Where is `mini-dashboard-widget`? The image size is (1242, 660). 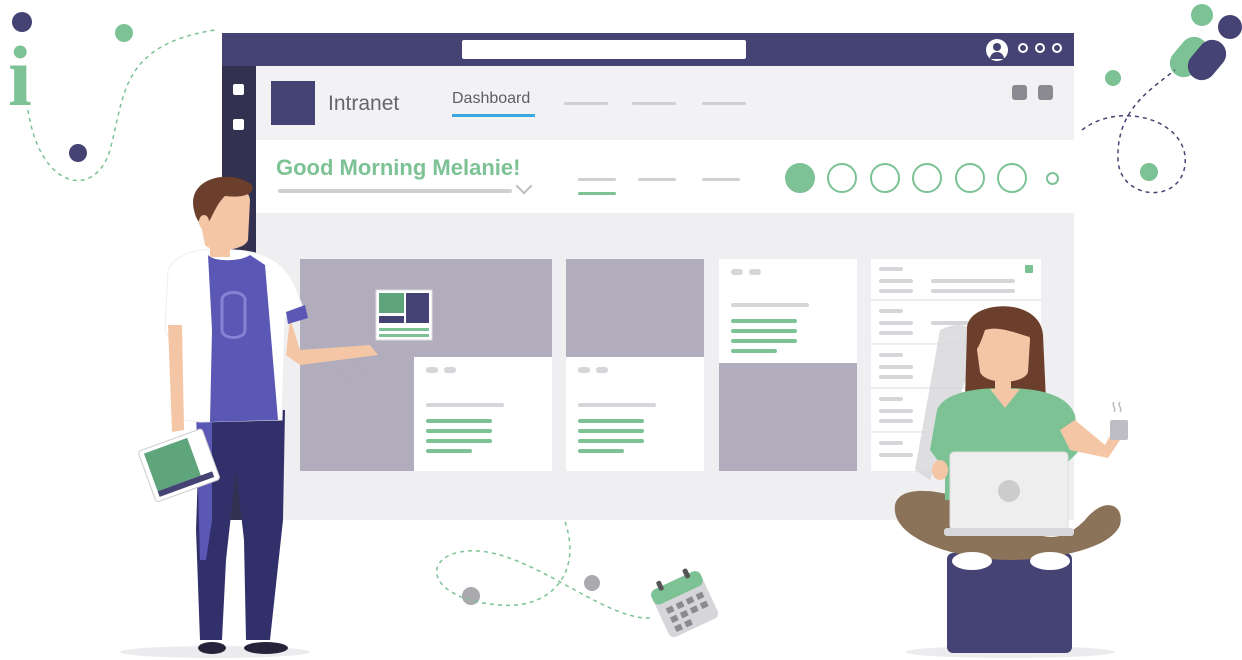
mini-dashboard-widget is located at coordinates (404, 315).